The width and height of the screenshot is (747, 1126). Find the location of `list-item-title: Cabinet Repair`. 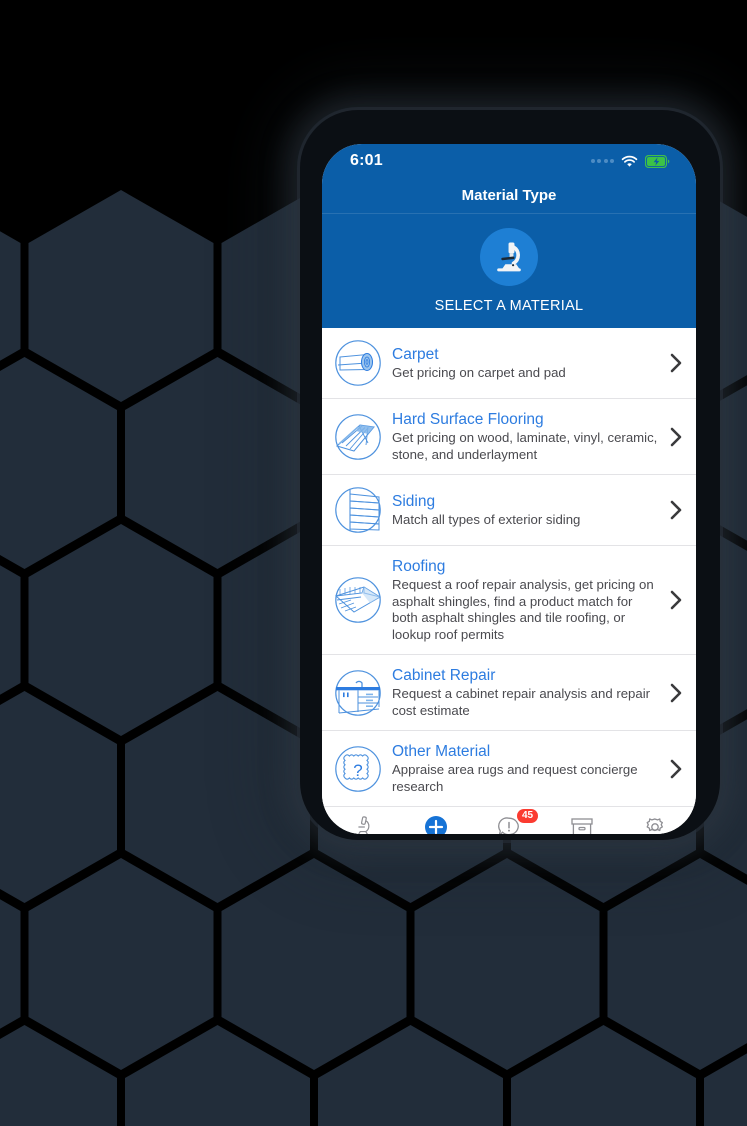

list-item-title: Cabinet Repair is located at coordinates (444, 675).